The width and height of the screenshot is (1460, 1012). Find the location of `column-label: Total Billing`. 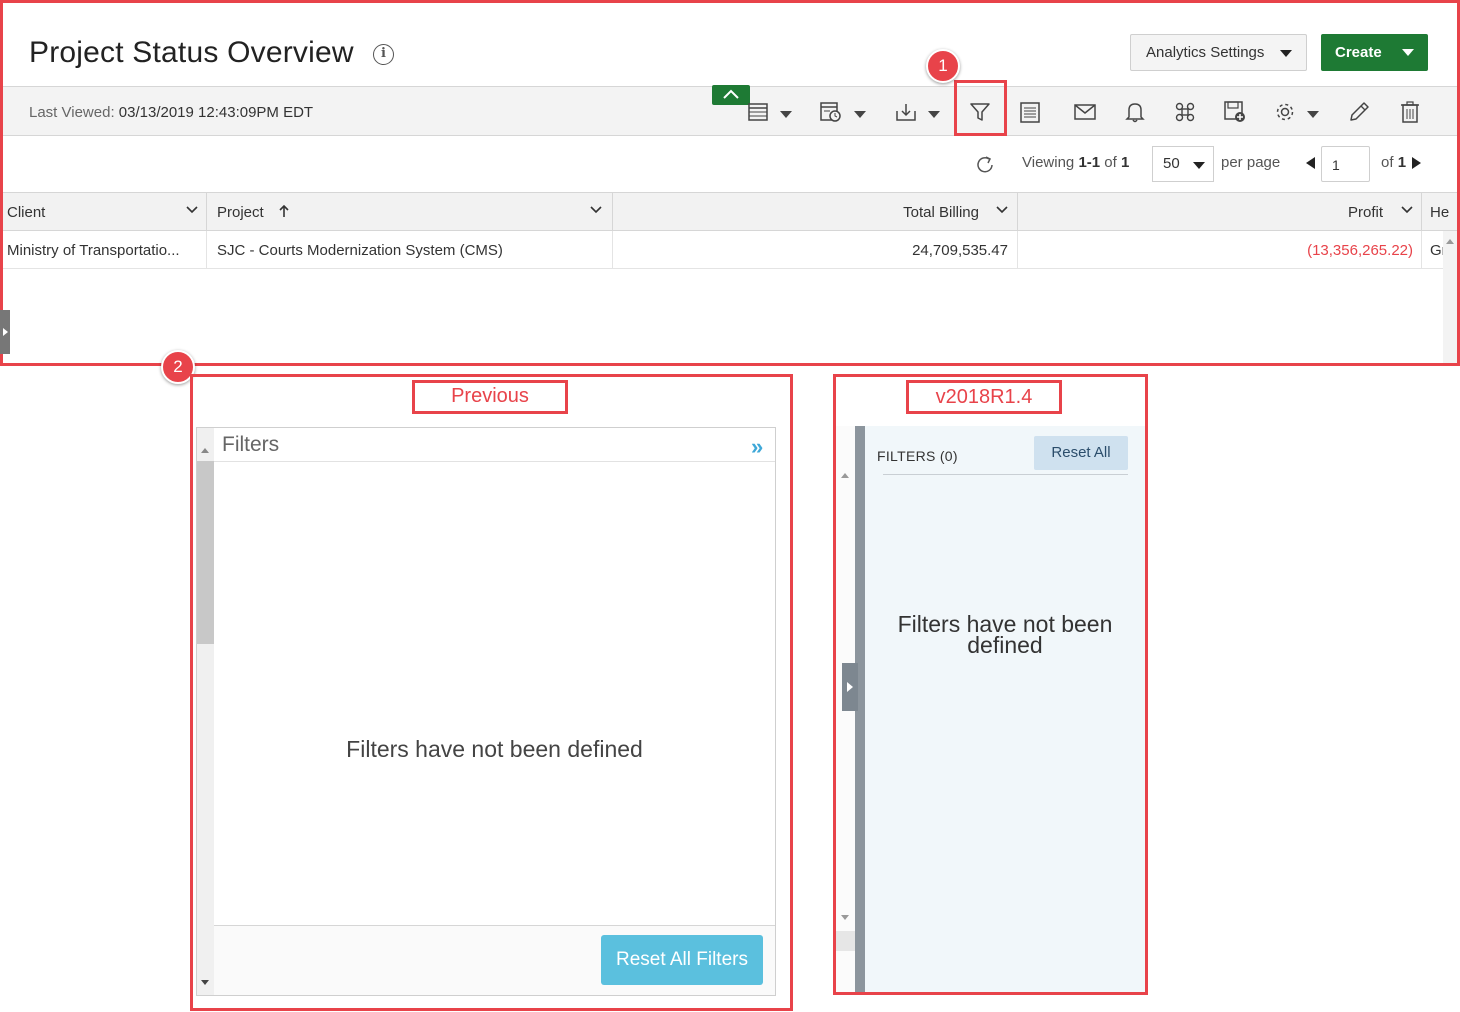

column-label: Total Billing is located at coordinates (941, 212).